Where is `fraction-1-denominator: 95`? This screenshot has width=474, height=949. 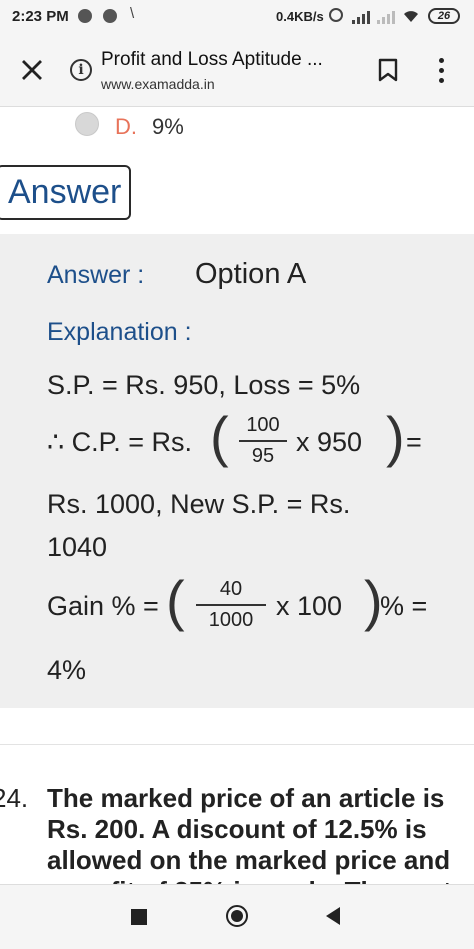 fraction-1-denominator: 95 is located at coordinates (263, 456).